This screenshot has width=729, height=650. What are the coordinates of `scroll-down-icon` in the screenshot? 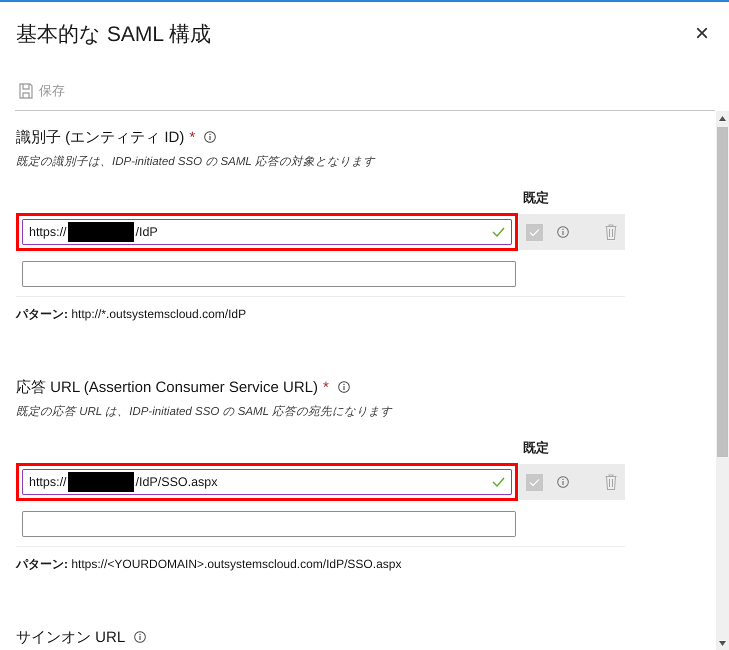 It's located at (722, 643).